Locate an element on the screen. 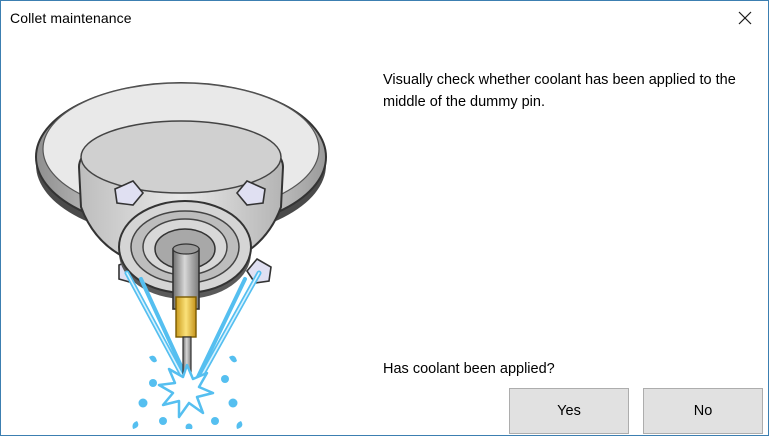 This screenshot has height=436, width=769. coolant-splash is located at coordinates (187, 392).